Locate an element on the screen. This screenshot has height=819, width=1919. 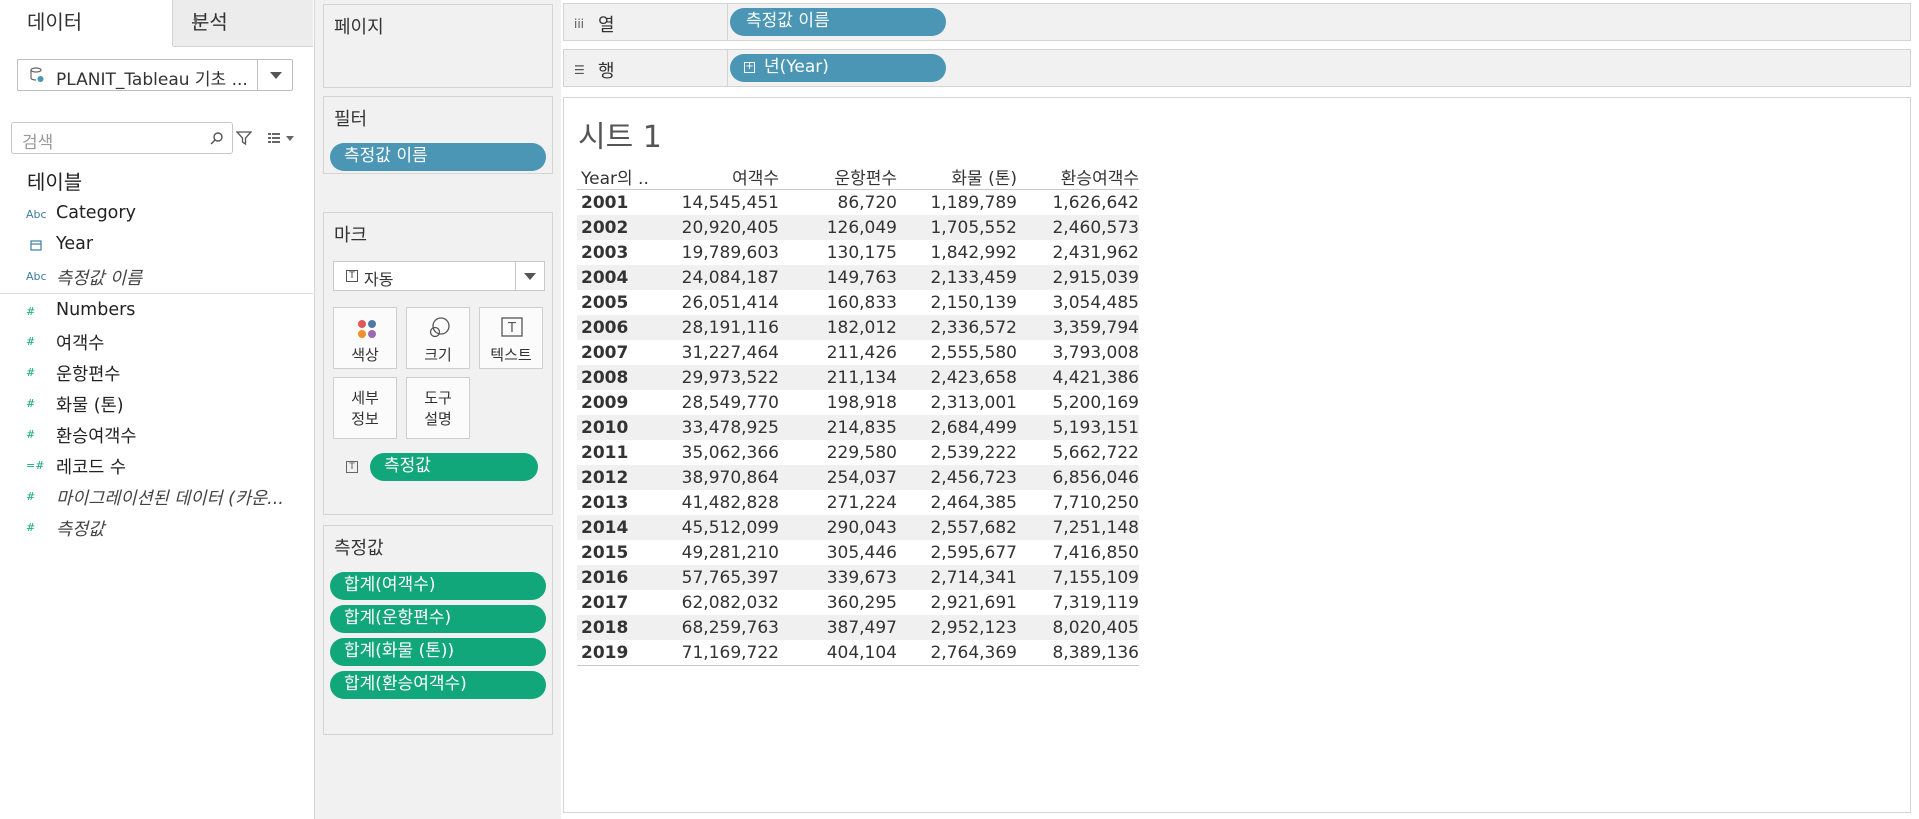
mark-type-label: 자동 is located at coordinates (379, 279).